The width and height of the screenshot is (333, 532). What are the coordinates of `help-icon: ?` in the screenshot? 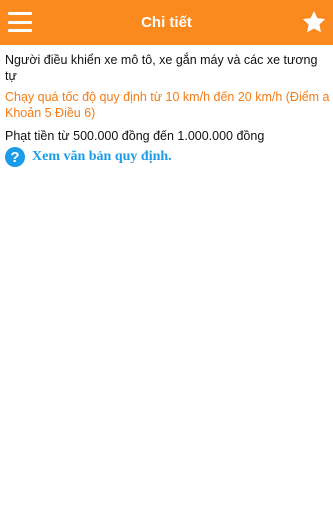 It's located at (15, 157).